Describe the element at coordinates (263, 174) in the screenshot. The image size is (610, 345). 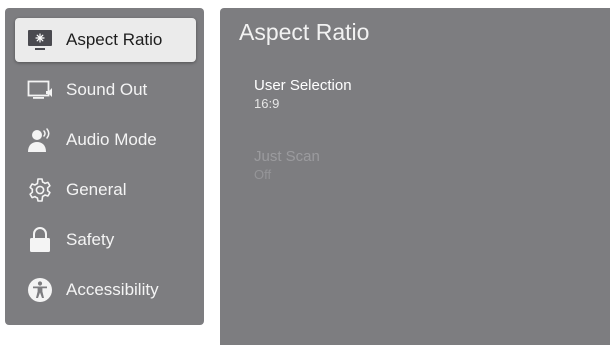
I see `setting-value: Off` at that location.